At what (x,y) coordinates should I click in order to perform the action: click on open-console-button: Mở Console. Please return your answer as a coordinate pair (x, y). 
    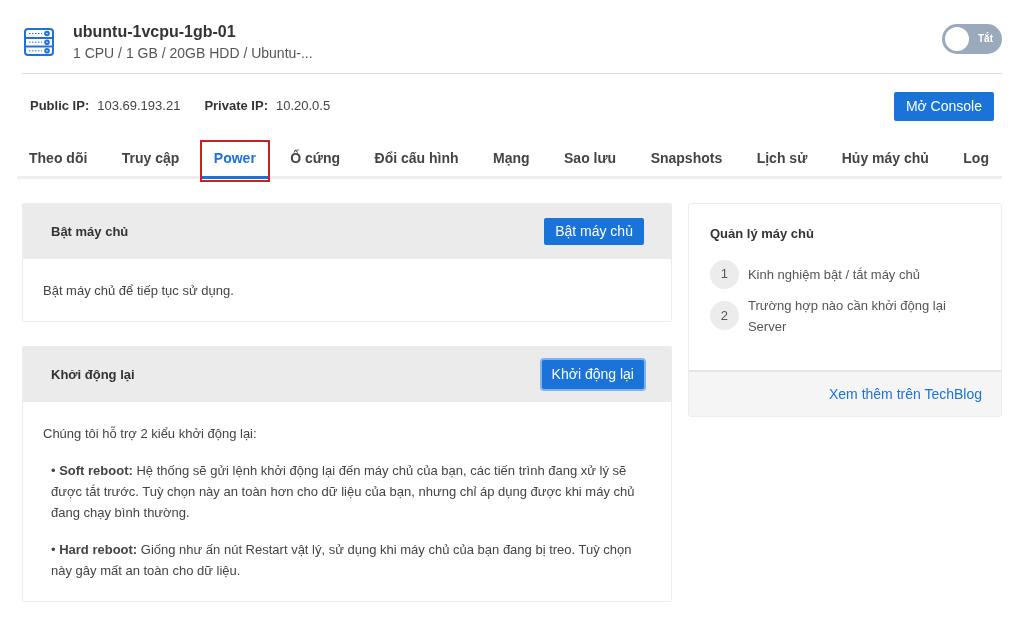
    Looking at the image, I should click on (943, 106).